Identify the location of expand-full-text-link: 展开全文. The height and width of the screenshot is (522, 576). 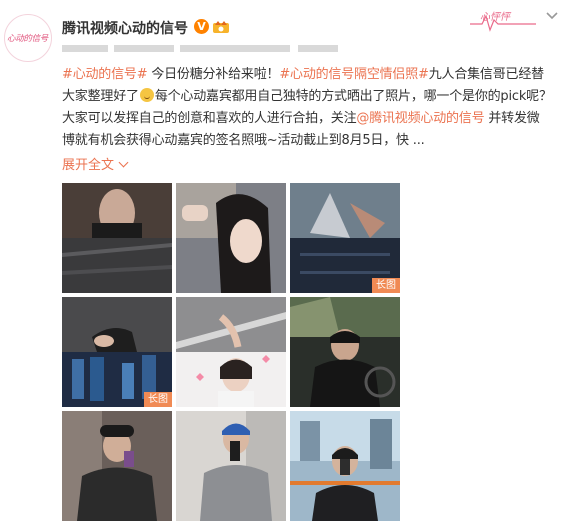
(95, 163).